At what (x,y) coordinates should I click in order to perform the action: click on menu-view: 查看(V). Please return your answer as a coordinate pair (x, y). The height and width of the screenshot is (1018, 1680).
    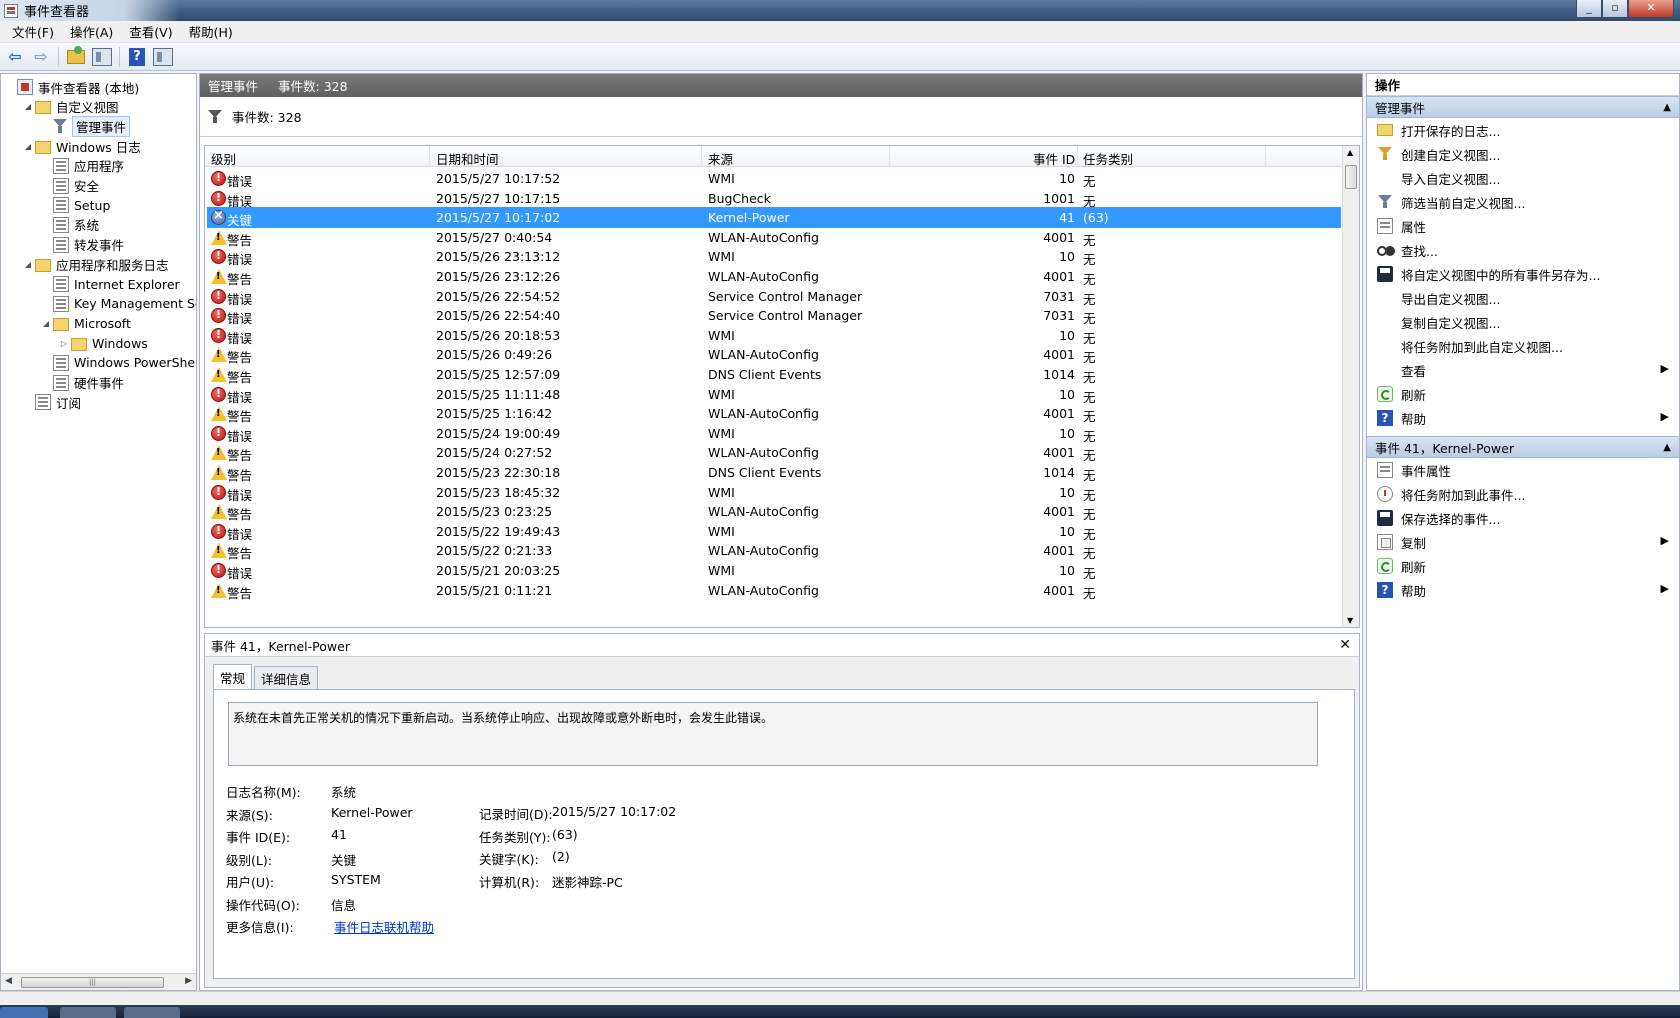
    Looking at the image, I should click on (150, 31).